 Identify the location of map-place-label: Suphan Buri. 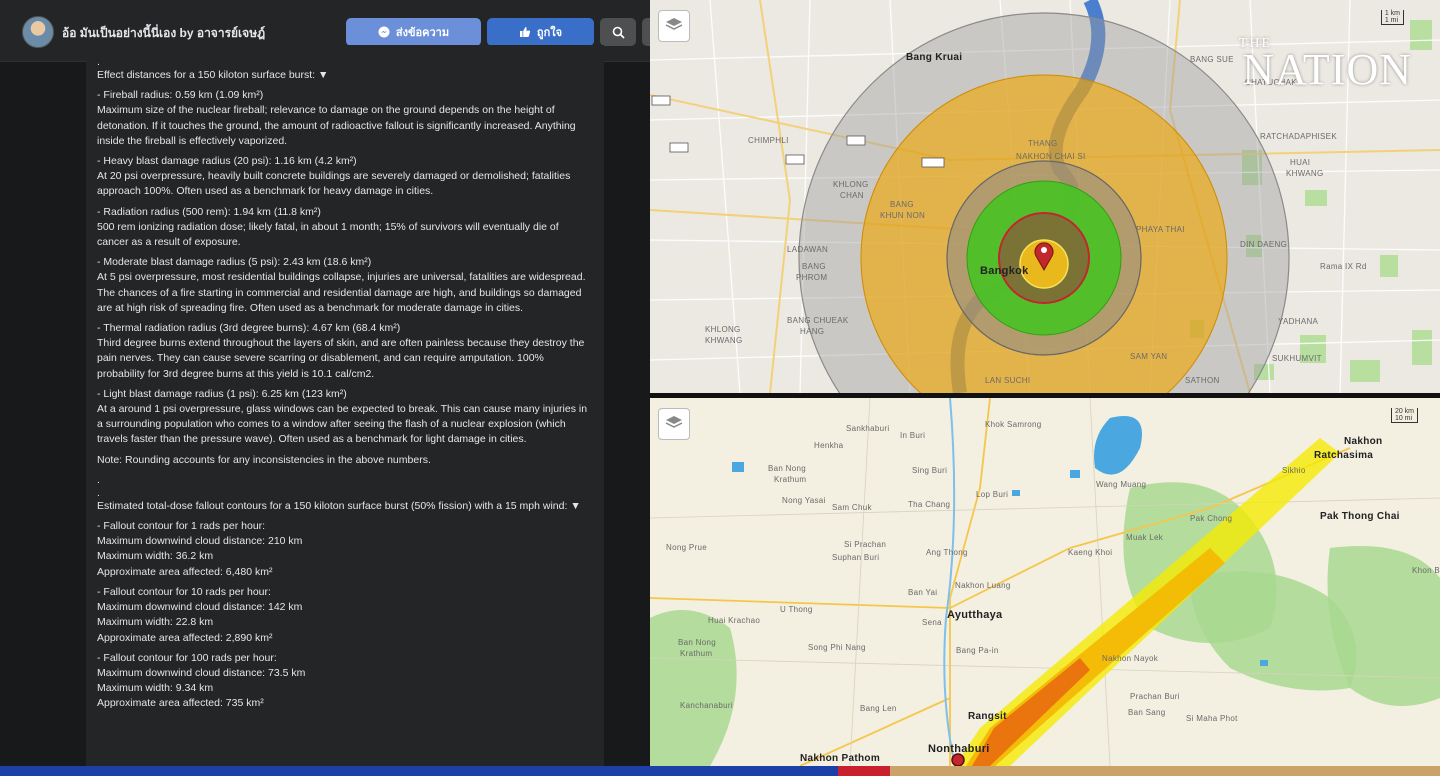
(856, 557).